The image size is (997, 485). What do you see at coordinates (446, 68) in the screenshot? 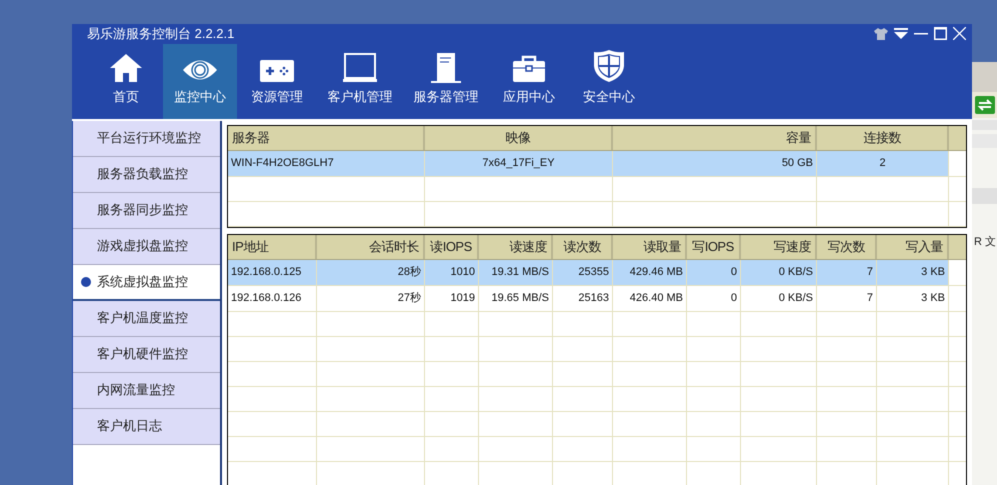
I see `server-icon` at bounding box center [446, 68].